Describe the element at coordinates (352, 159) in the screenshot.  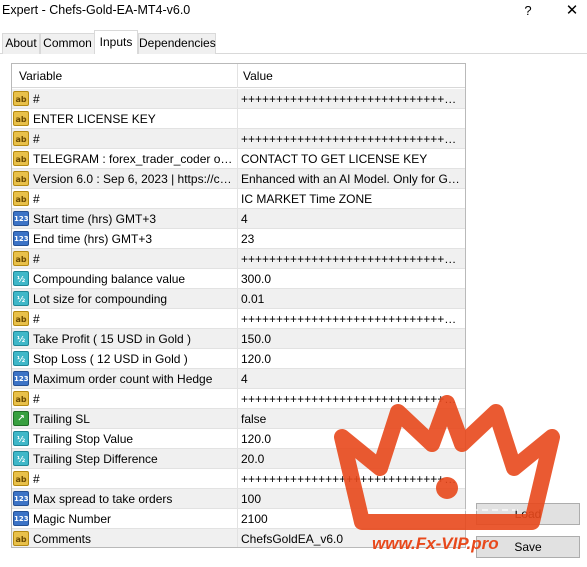
I see `variable-value: CONTACT TO GET LICENSE KEY` at that location.